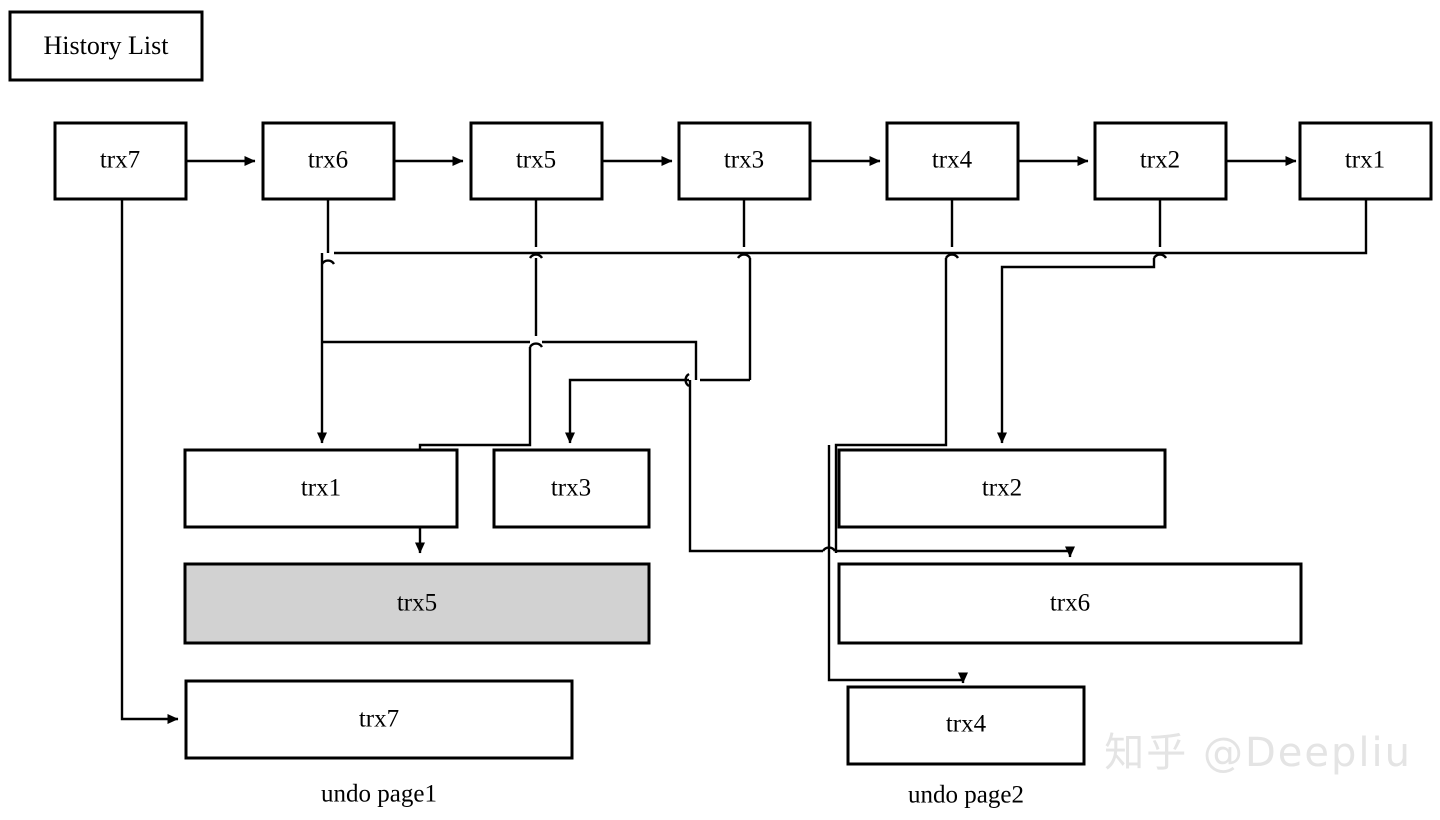 Image resolution: width=1440 pixels, height=820 pixels. What do you see at coordinates (1160, 256) in the screenshot?
I see `hop-arc-trx2-bus` at bounding box center [1160, 256].